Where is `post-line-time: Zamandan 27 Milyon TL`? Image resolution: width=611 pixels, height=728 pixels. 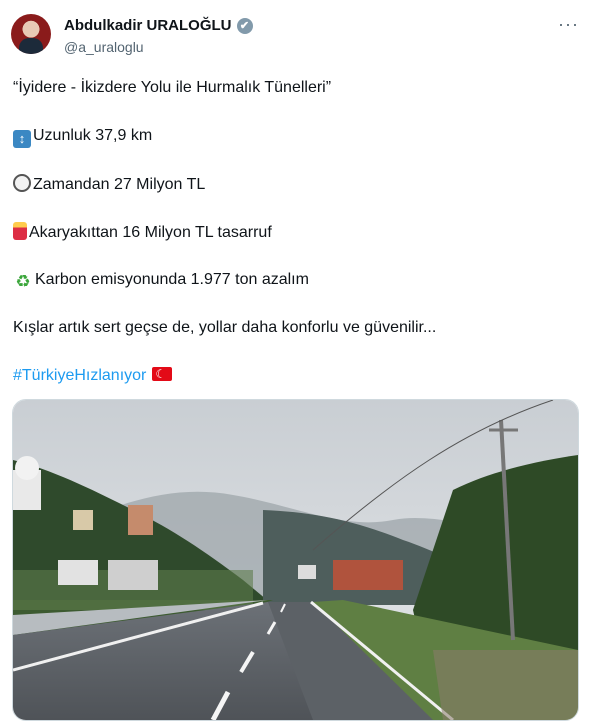
post-line-time: Zamandan 27 Milyon TL is located at coordinates (109, 184).